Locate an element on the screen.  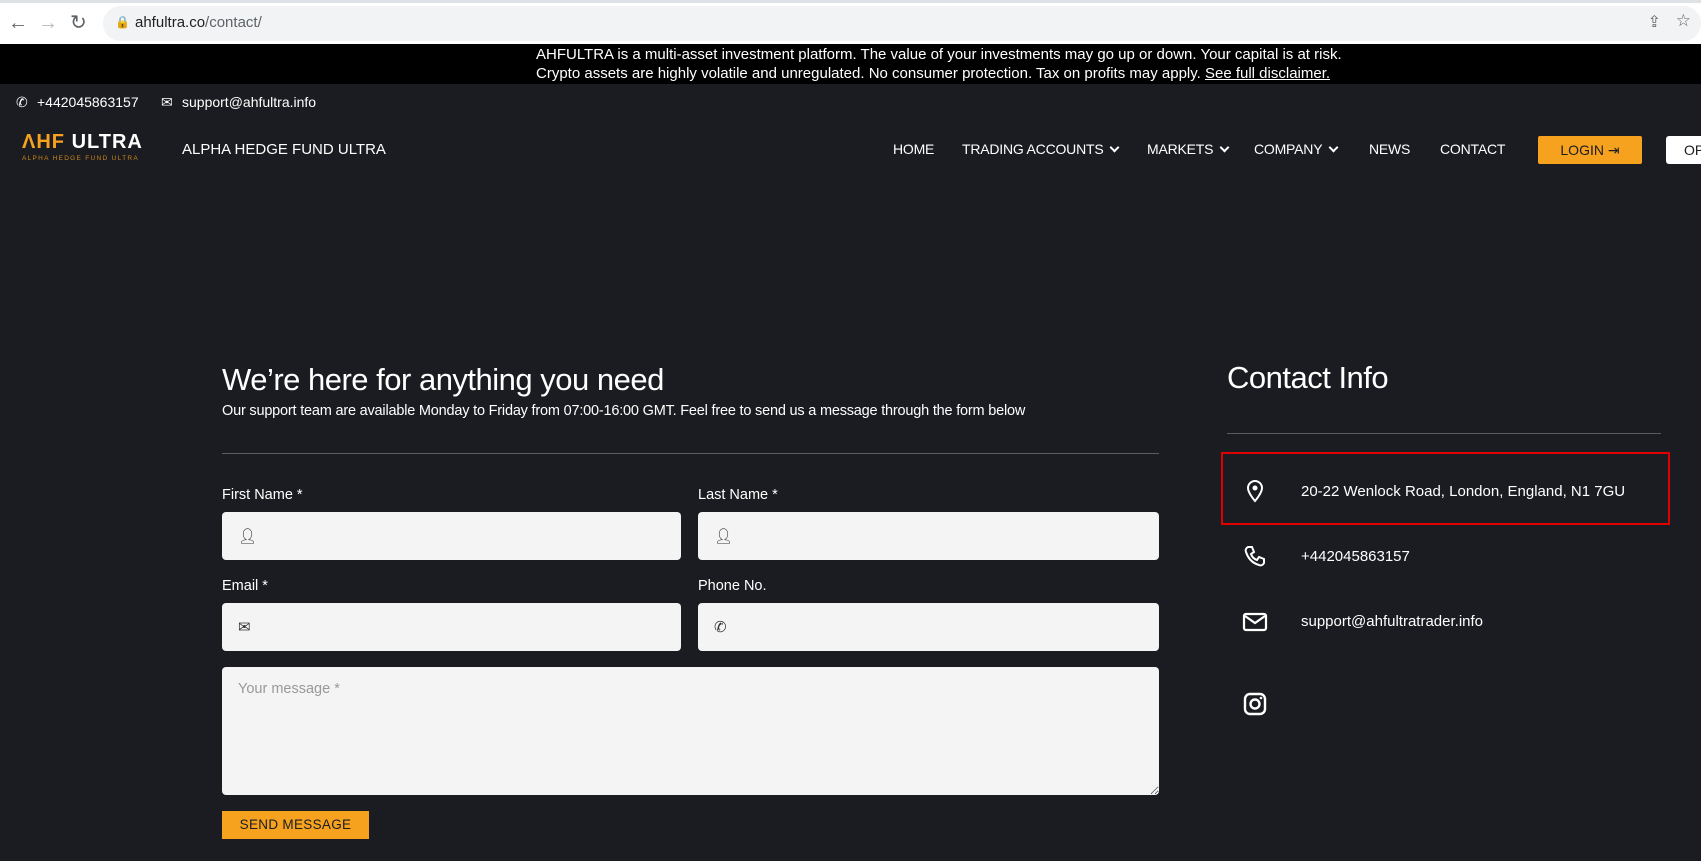
logo: ΛHF ULTRA ALPHA HEDGE FUND ULTRA is located at coordinates (89, 149).